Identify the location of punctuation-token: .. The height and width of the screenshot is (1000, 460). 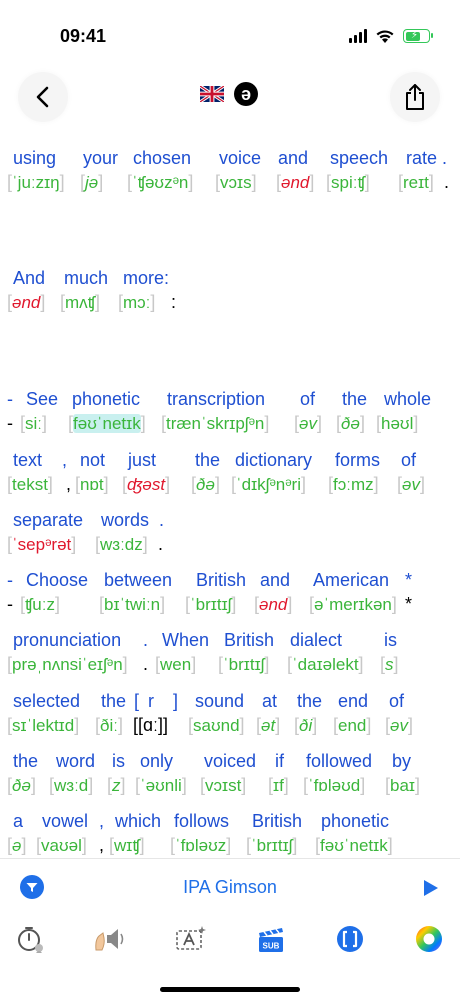
(145, 664).